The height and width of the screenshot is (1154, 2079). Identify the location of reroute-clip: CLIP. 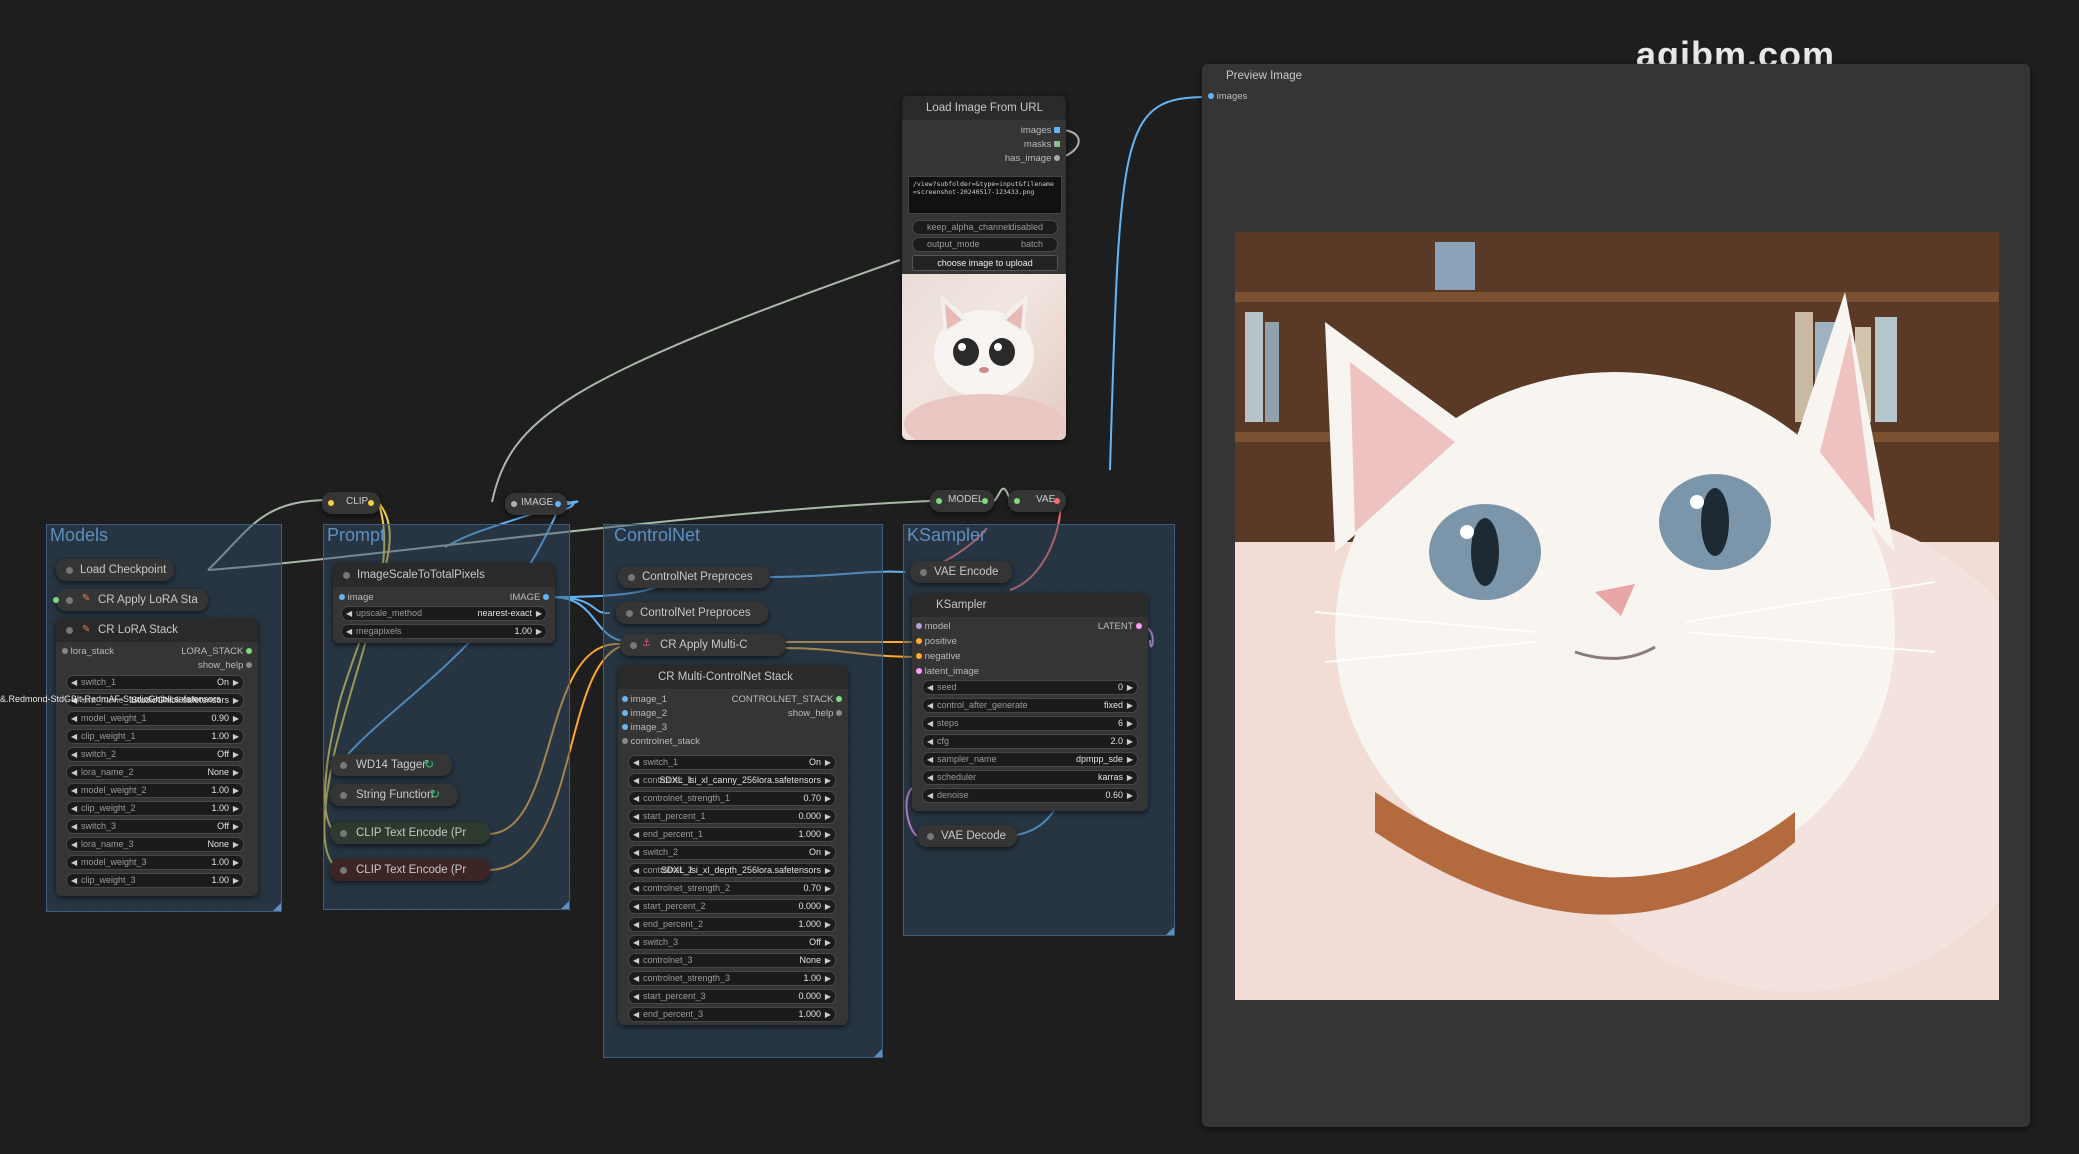
(351, 503).